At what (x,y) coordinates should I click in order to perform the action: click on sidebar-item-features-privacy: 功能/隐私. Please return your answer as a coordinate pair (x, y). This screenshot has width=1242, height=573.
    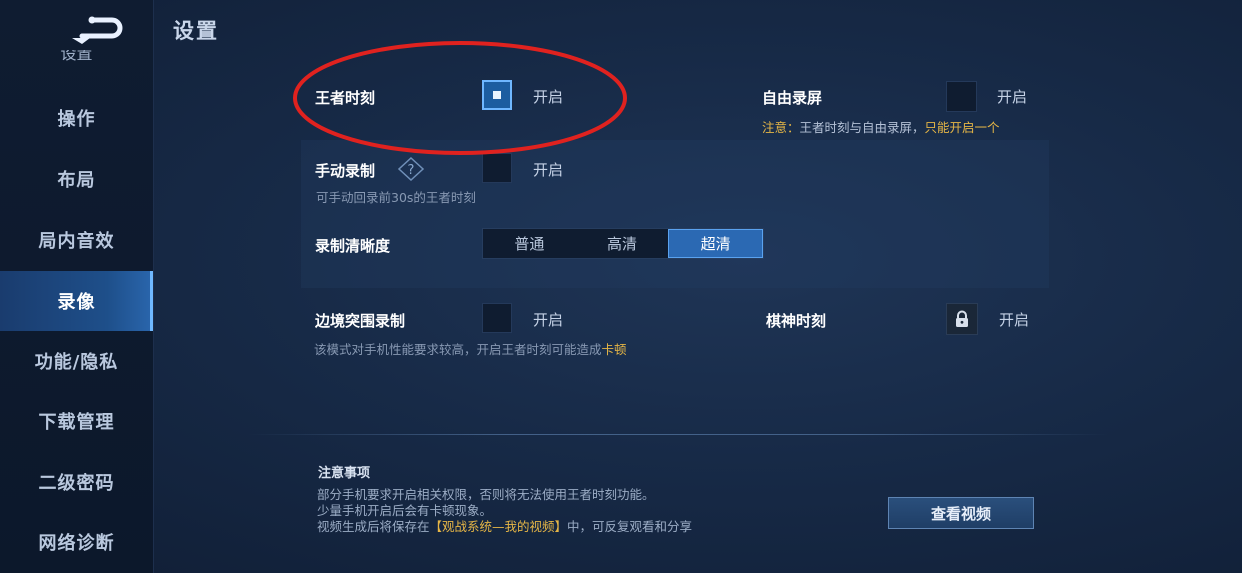
    Looking at the image, I should click on (76, 361).